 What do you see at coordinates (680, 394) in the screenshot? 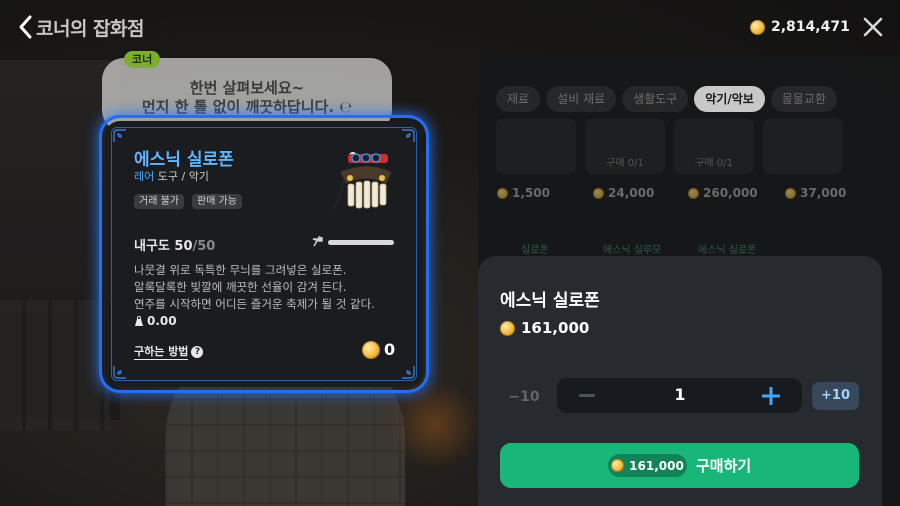
I see `quantity-value: 1` at bounding box center [680, 394].